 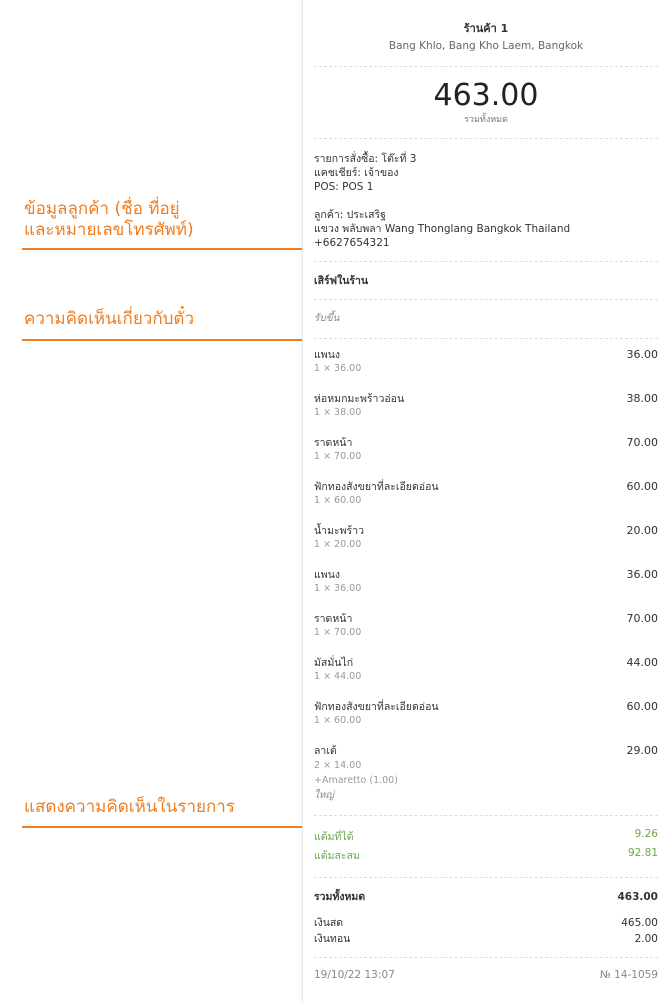 I want to click on points-balance-label: แต้มสะสม, so click(x=337, y=856).